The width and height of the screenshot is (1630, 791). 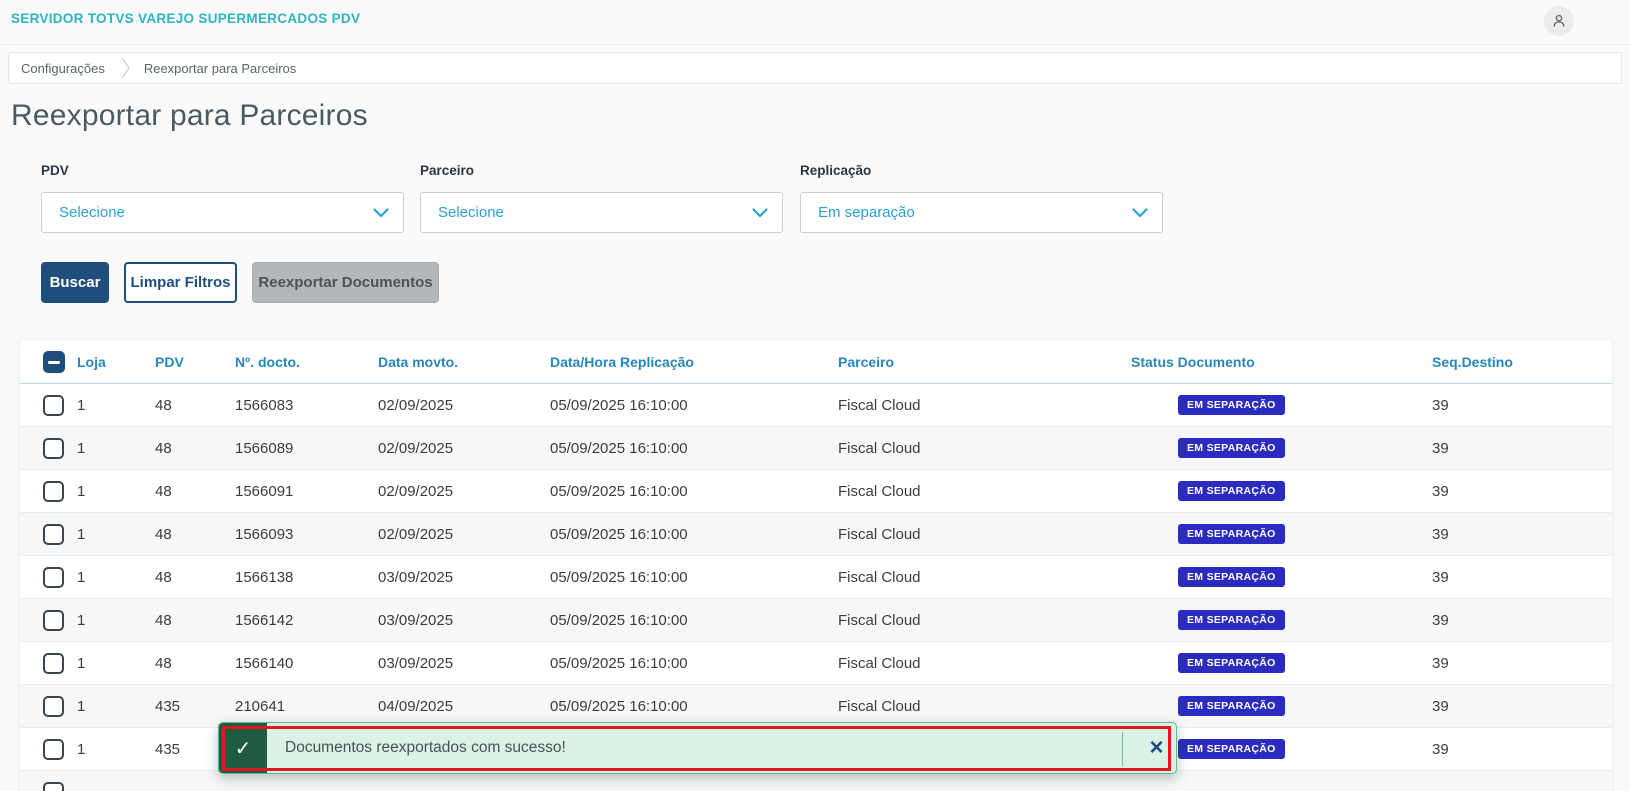 I want to click on column-header: Status Documento, so click(x=1281, y=362).